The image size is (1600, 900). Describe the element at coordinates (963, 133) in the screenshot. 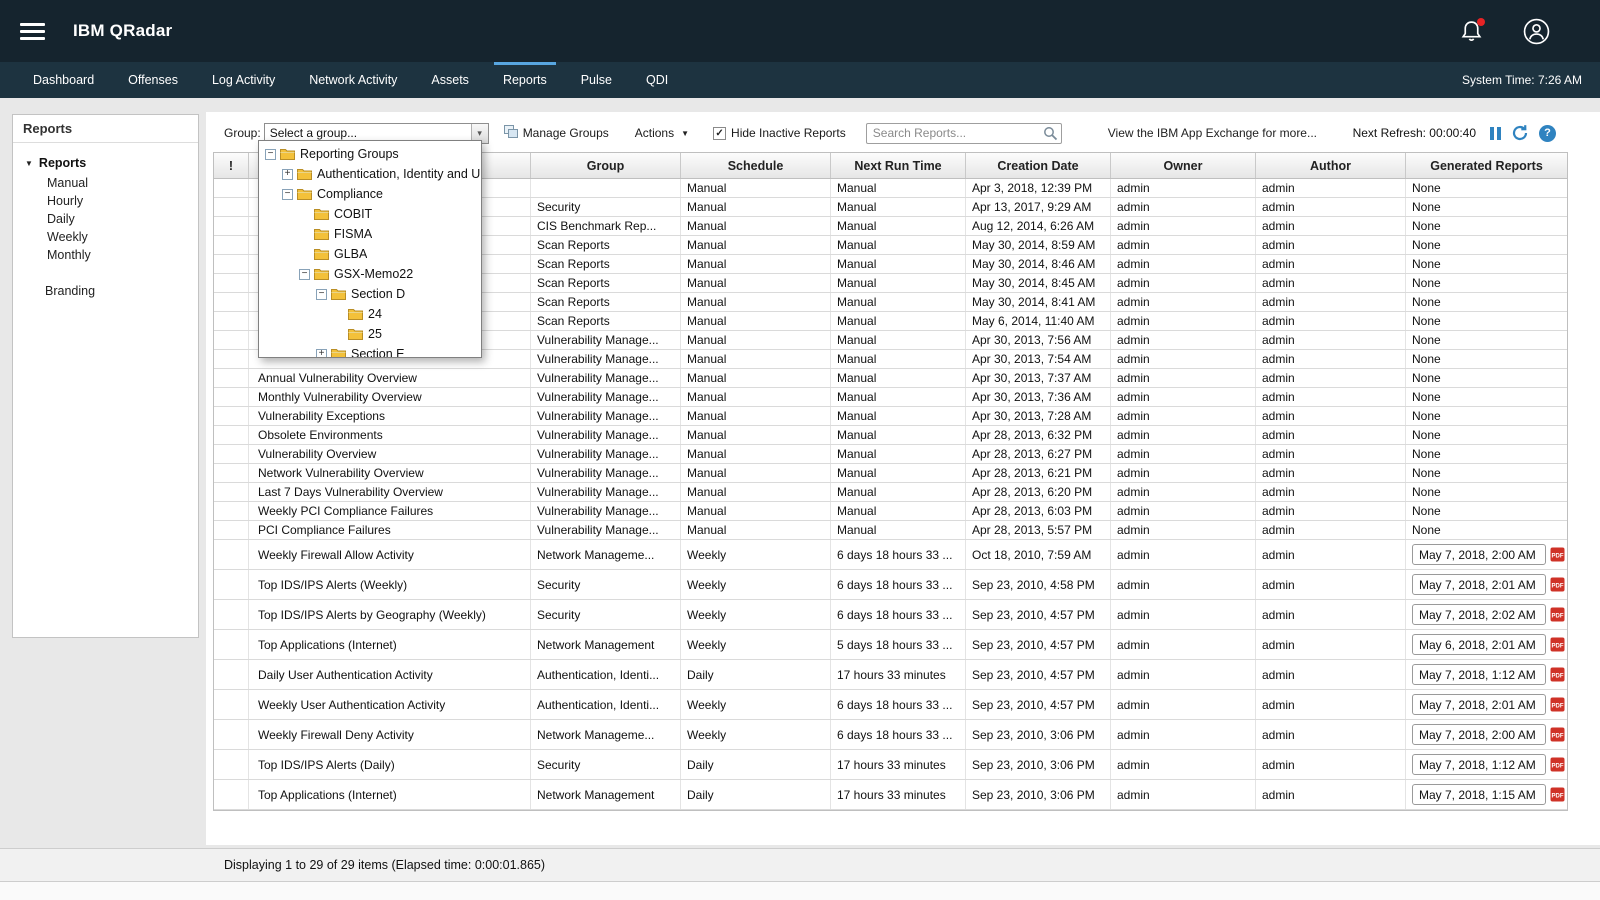

I see `search-input` at that location.